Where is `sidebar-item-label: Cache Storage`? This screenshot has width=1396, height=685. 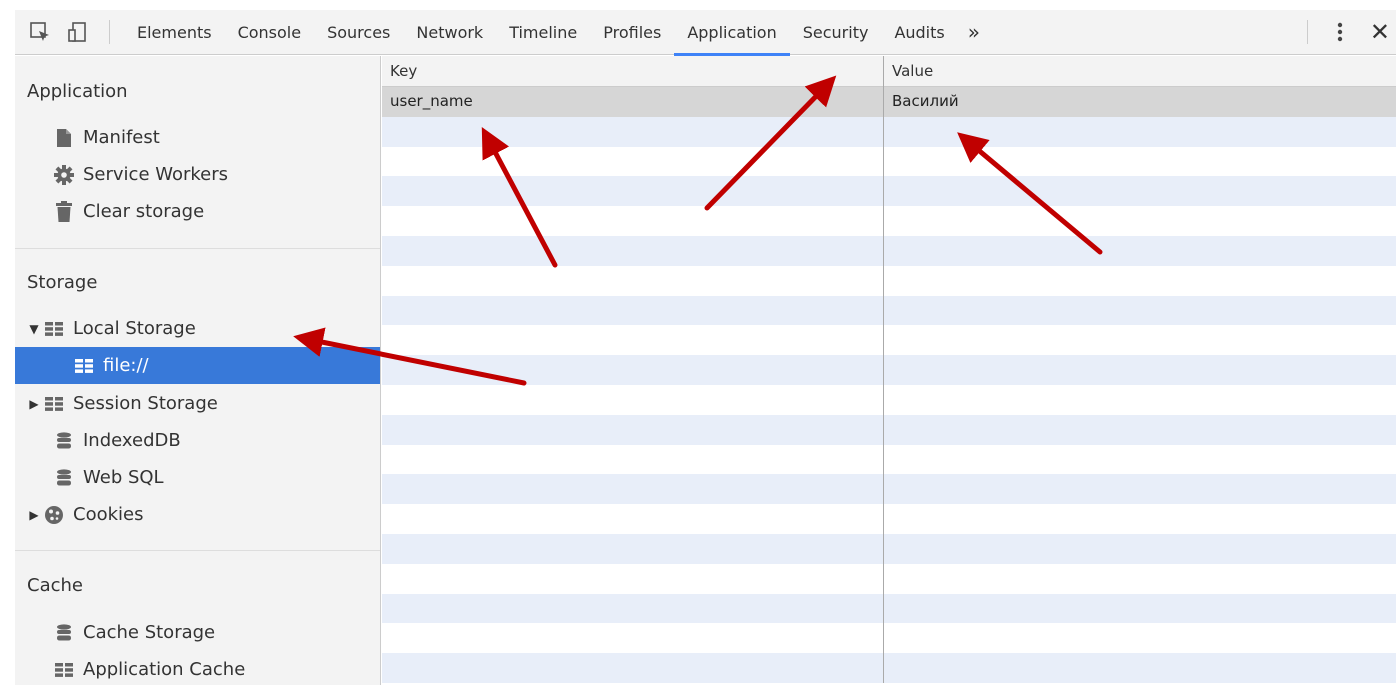 sidebar-item-label: Cache Storage is located at coordinates (149, 632).